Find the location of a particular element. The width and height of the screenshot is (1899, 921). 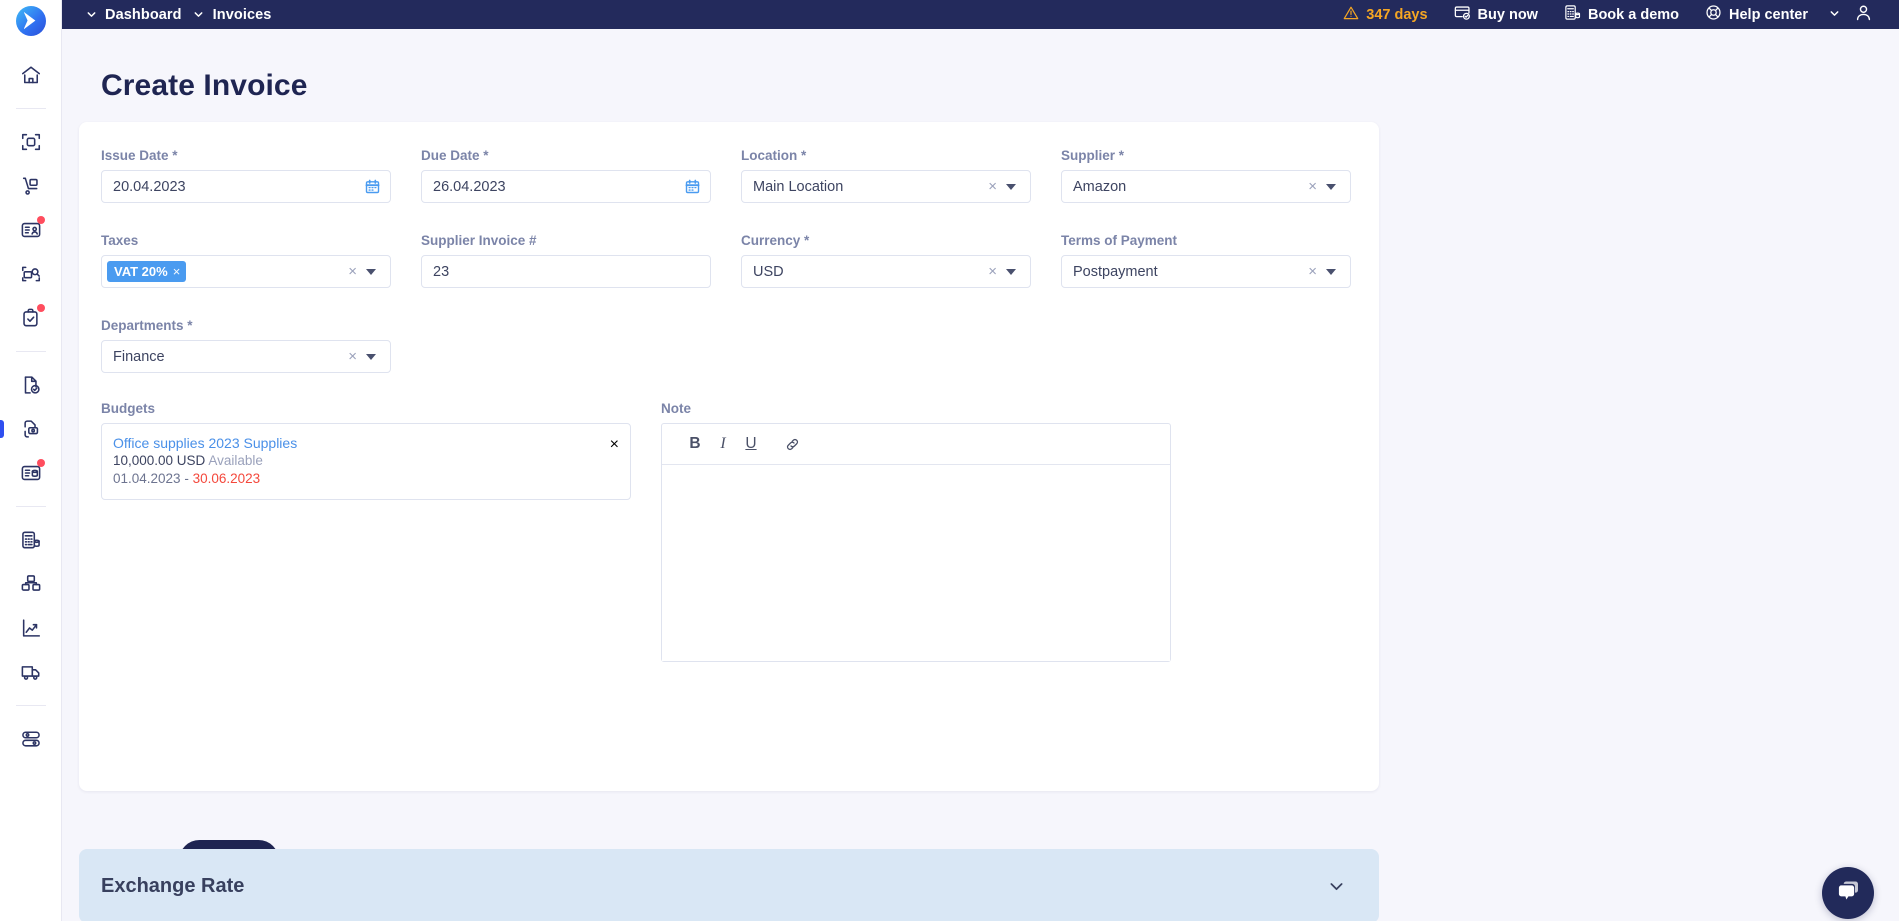

location-label: Location * is located at coordinates (774, 155).